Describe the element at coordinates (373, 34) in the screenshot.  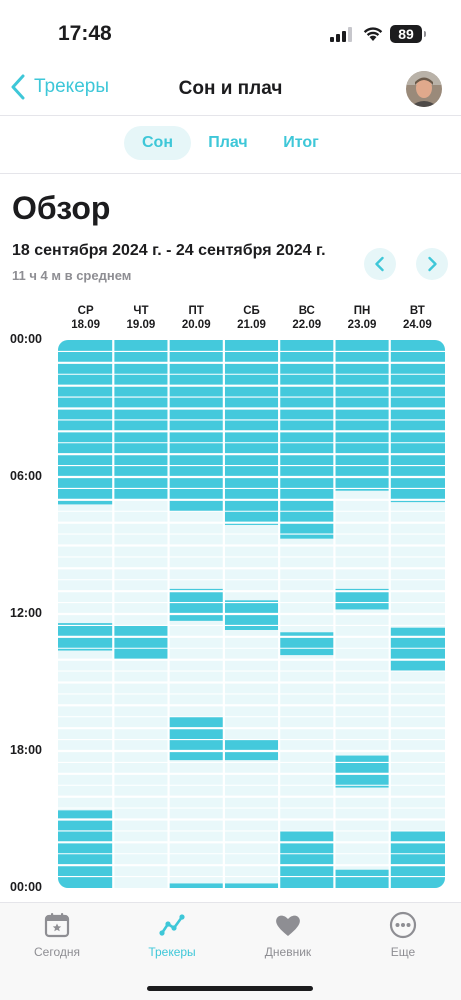
I see `wifi-icon` at that location.